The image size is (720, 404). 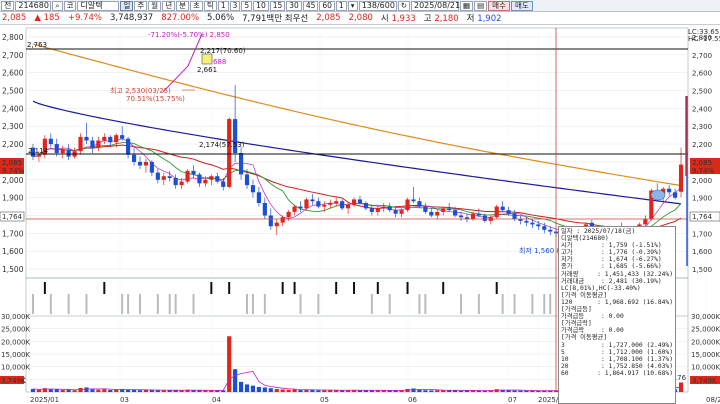 What do you see at coordinates (155, 99) in the screenshot?
I see `prev-high-pct-label: 70.51%(15.75%)` at bounding box center [155, 99].